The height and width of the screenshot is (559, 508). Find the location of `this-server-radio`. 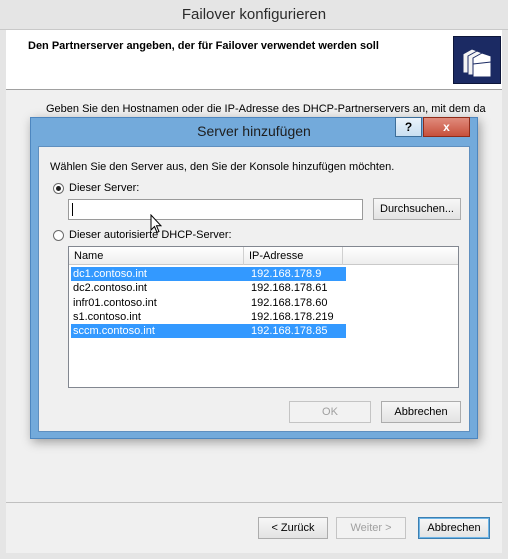

this-server-radio is located at coordinates (58, 188).